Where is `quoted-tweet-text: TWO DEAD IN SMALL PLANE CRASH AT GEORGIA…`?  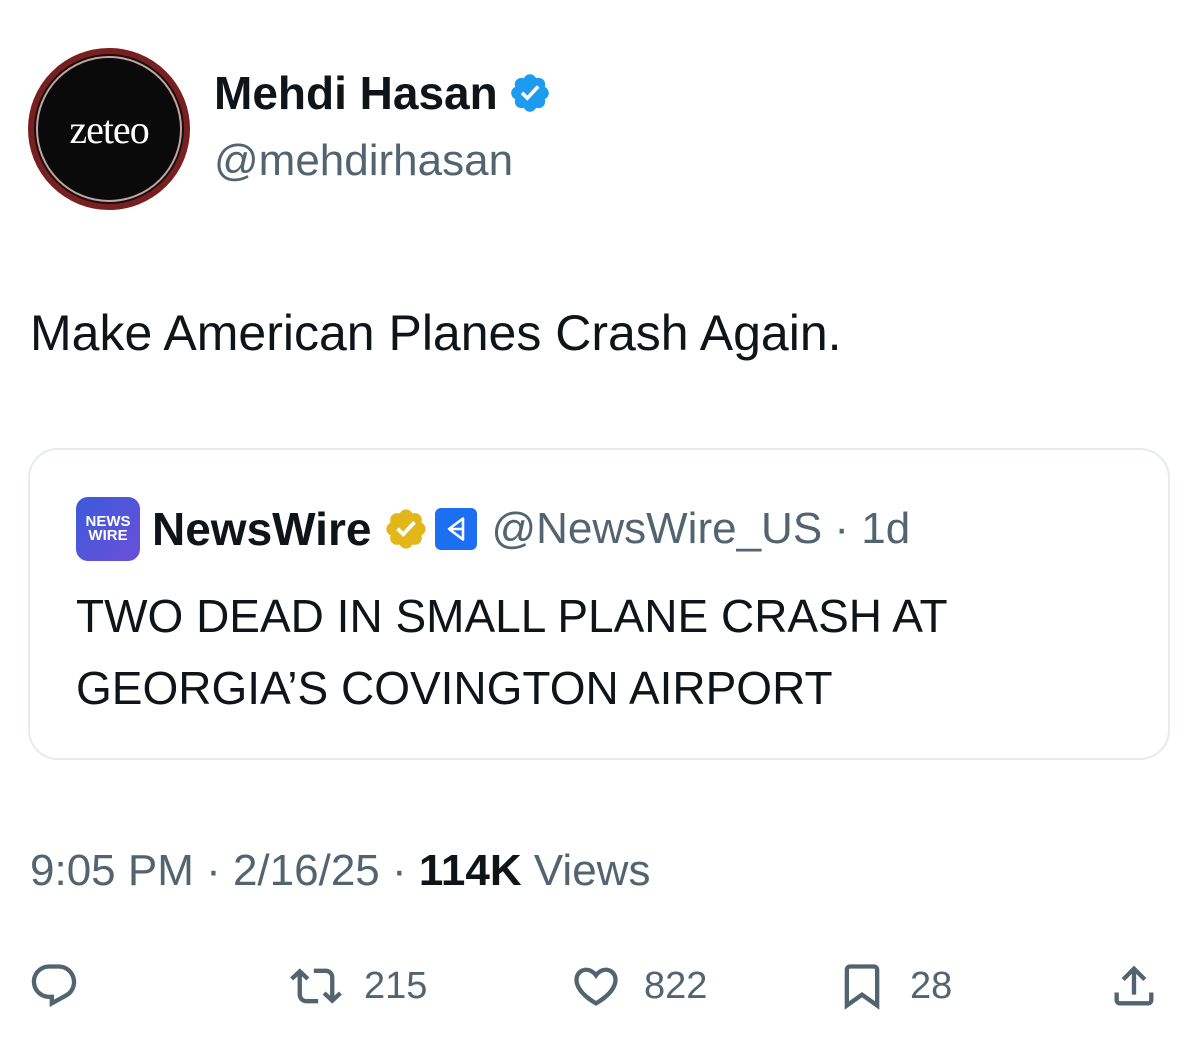
quoted-tweet-text: TWO DEAD IN SMALL PLANE CRASH AT GEORGIA… is located at coordinates (511, 652).